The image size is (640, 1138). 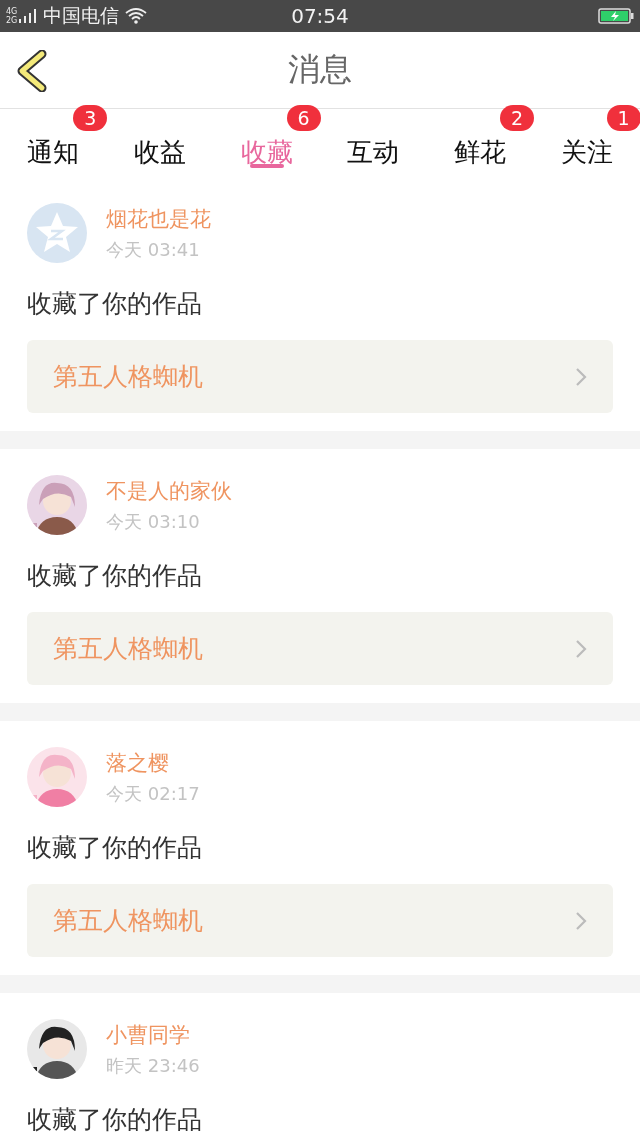 What do you see at coordinates (153, 521) in the screenshot?
I see `timestamp: 今天 03:10` at bounding box center [153, 521].